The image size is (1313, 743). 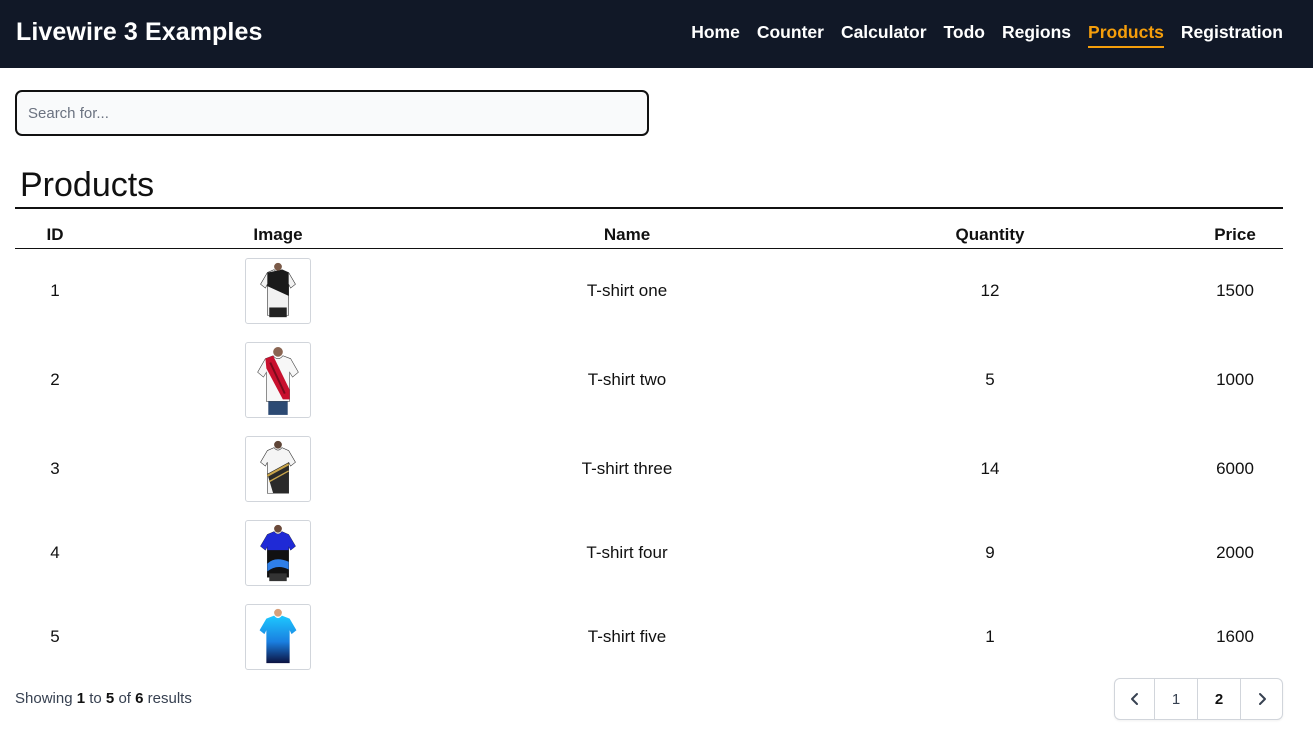 I want to click on cell-id: 1, so click(x=55, y=290).